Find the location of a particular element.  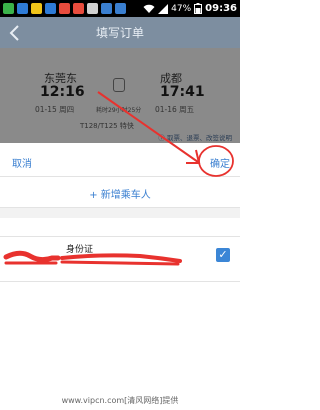

train-icon is located at coordinates (119, 85).